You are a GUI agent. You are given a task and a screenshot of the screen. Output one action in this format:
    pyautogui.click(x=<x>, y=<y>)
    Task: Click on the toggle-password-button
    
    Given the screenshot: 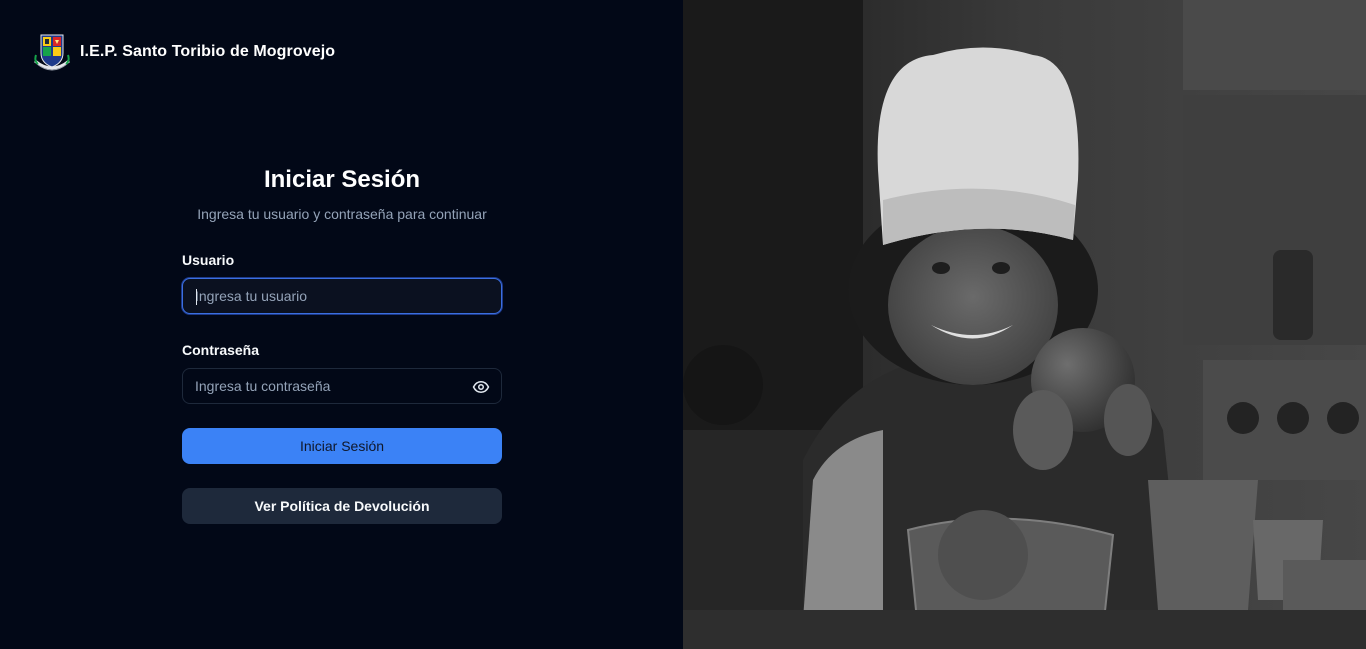 What is the action you would take?
    pyautogui.click(x=481, y=387)
    